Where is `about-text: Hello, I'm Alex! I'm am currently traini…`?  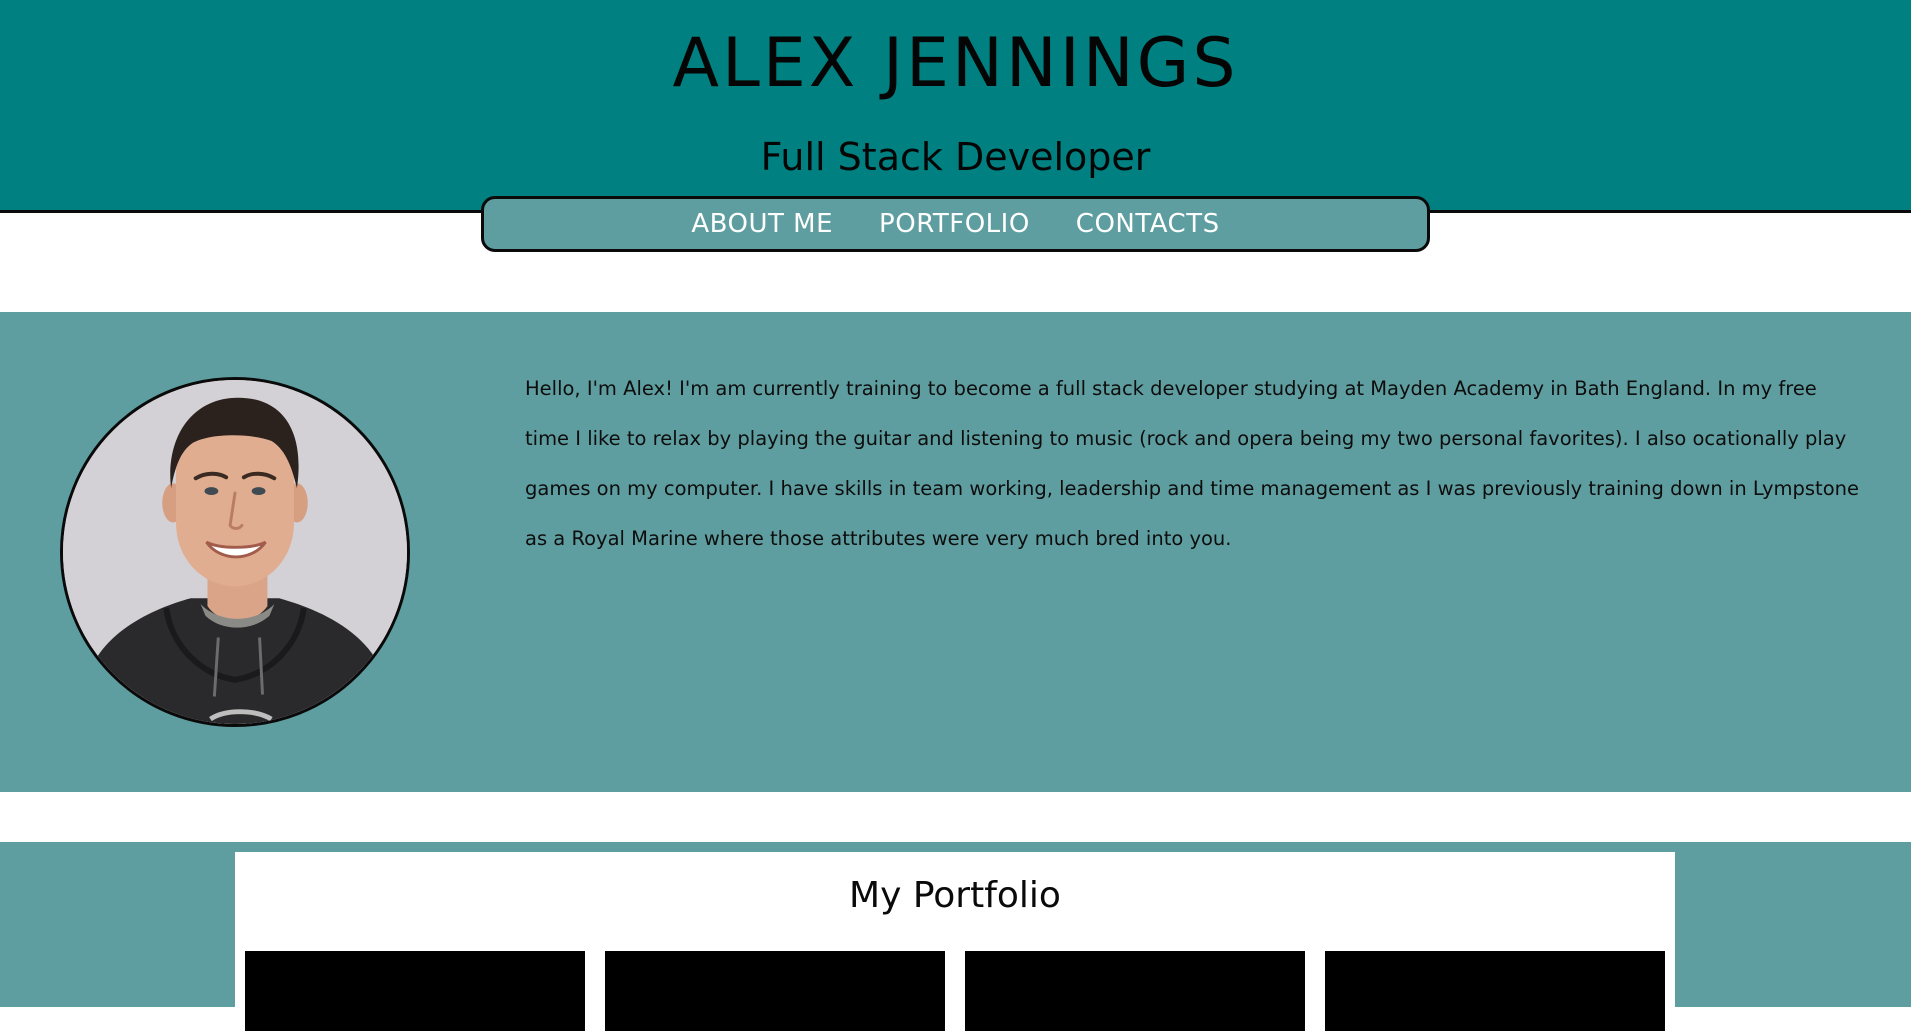
about-text: Hello, I'm Alex! I'm am currently traini… is located at coordinates (1192, 463).